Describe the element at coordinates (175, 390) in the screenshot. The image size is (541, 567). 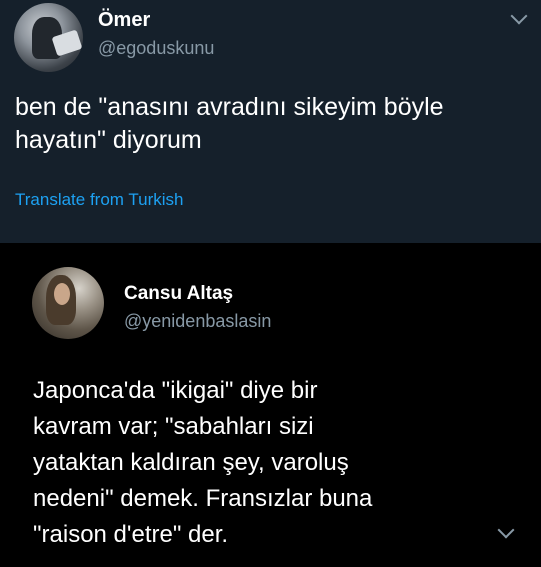
I see `quoted-text-line: Japonca'da "ikigai" diye bir` at that location.